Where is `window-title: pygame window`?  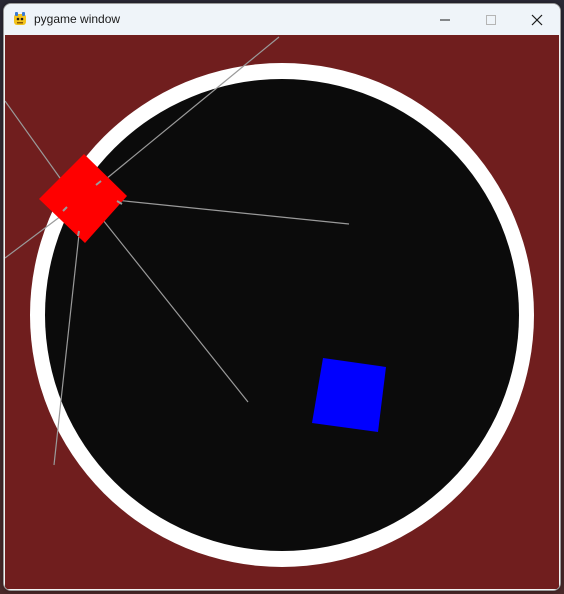
window-title: pygame window is located at coordinates (77, 19).